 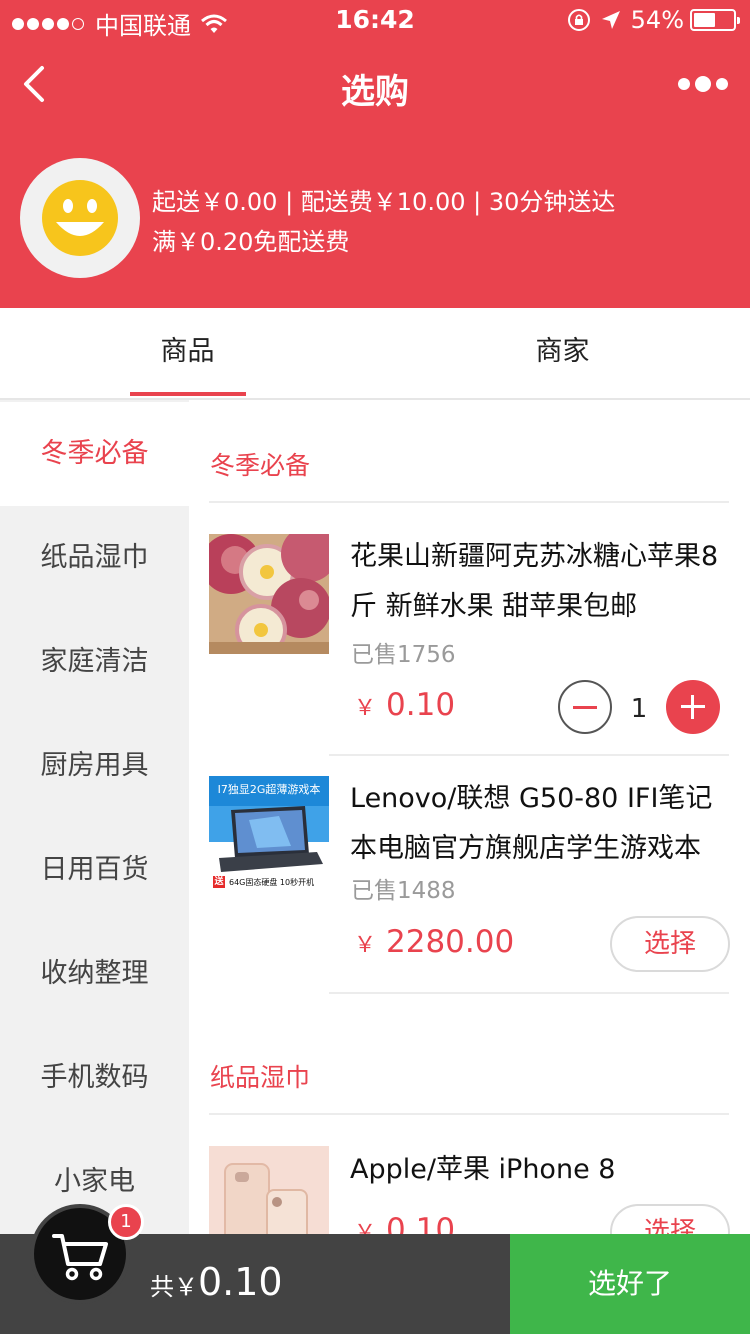 What do you see at coordinates (94, 662) in the screenshot?
I see `category-item: 家庭清洁` at bounding box center [94, 662].